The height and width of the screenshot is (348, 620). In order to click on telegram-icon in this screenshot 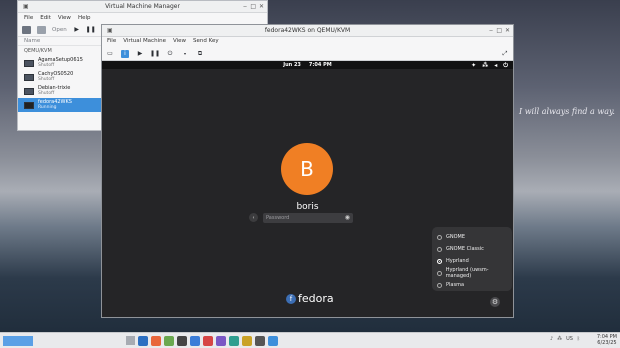, I will do `click(195, 340)`.